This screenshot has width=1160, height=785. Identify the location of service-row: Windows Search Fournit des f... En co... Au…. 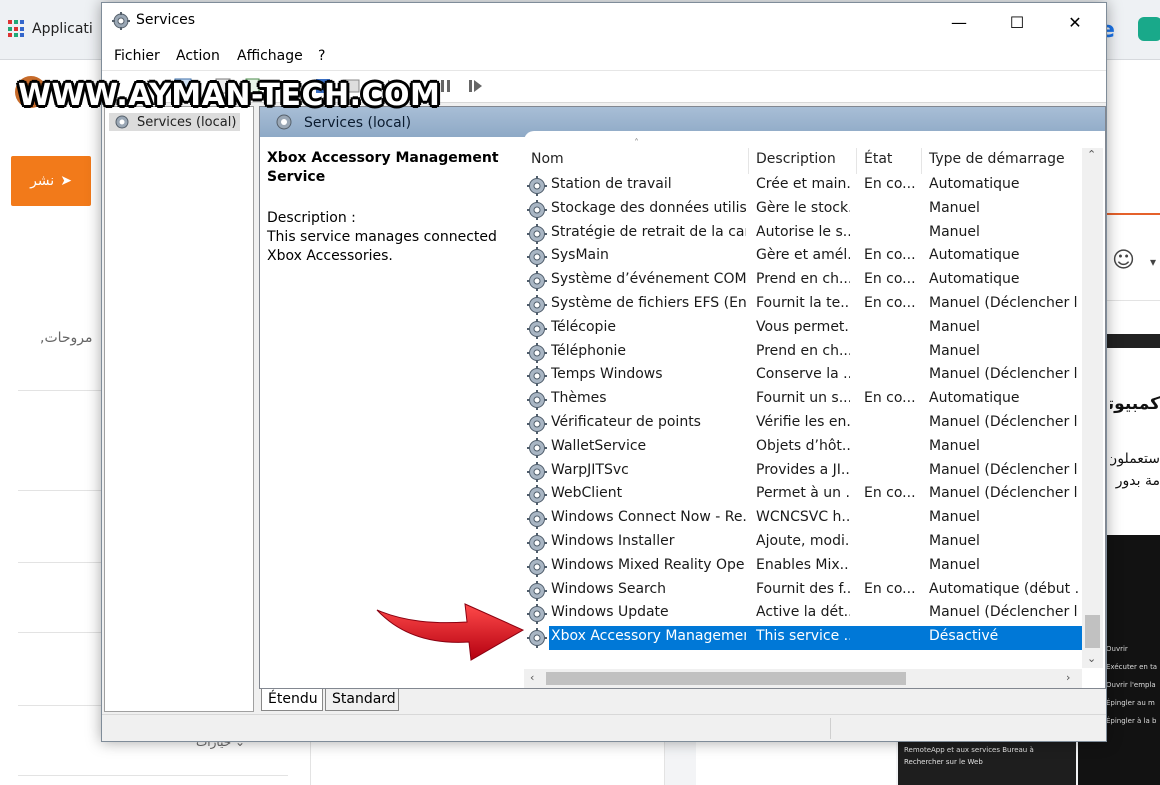
(803, 591).